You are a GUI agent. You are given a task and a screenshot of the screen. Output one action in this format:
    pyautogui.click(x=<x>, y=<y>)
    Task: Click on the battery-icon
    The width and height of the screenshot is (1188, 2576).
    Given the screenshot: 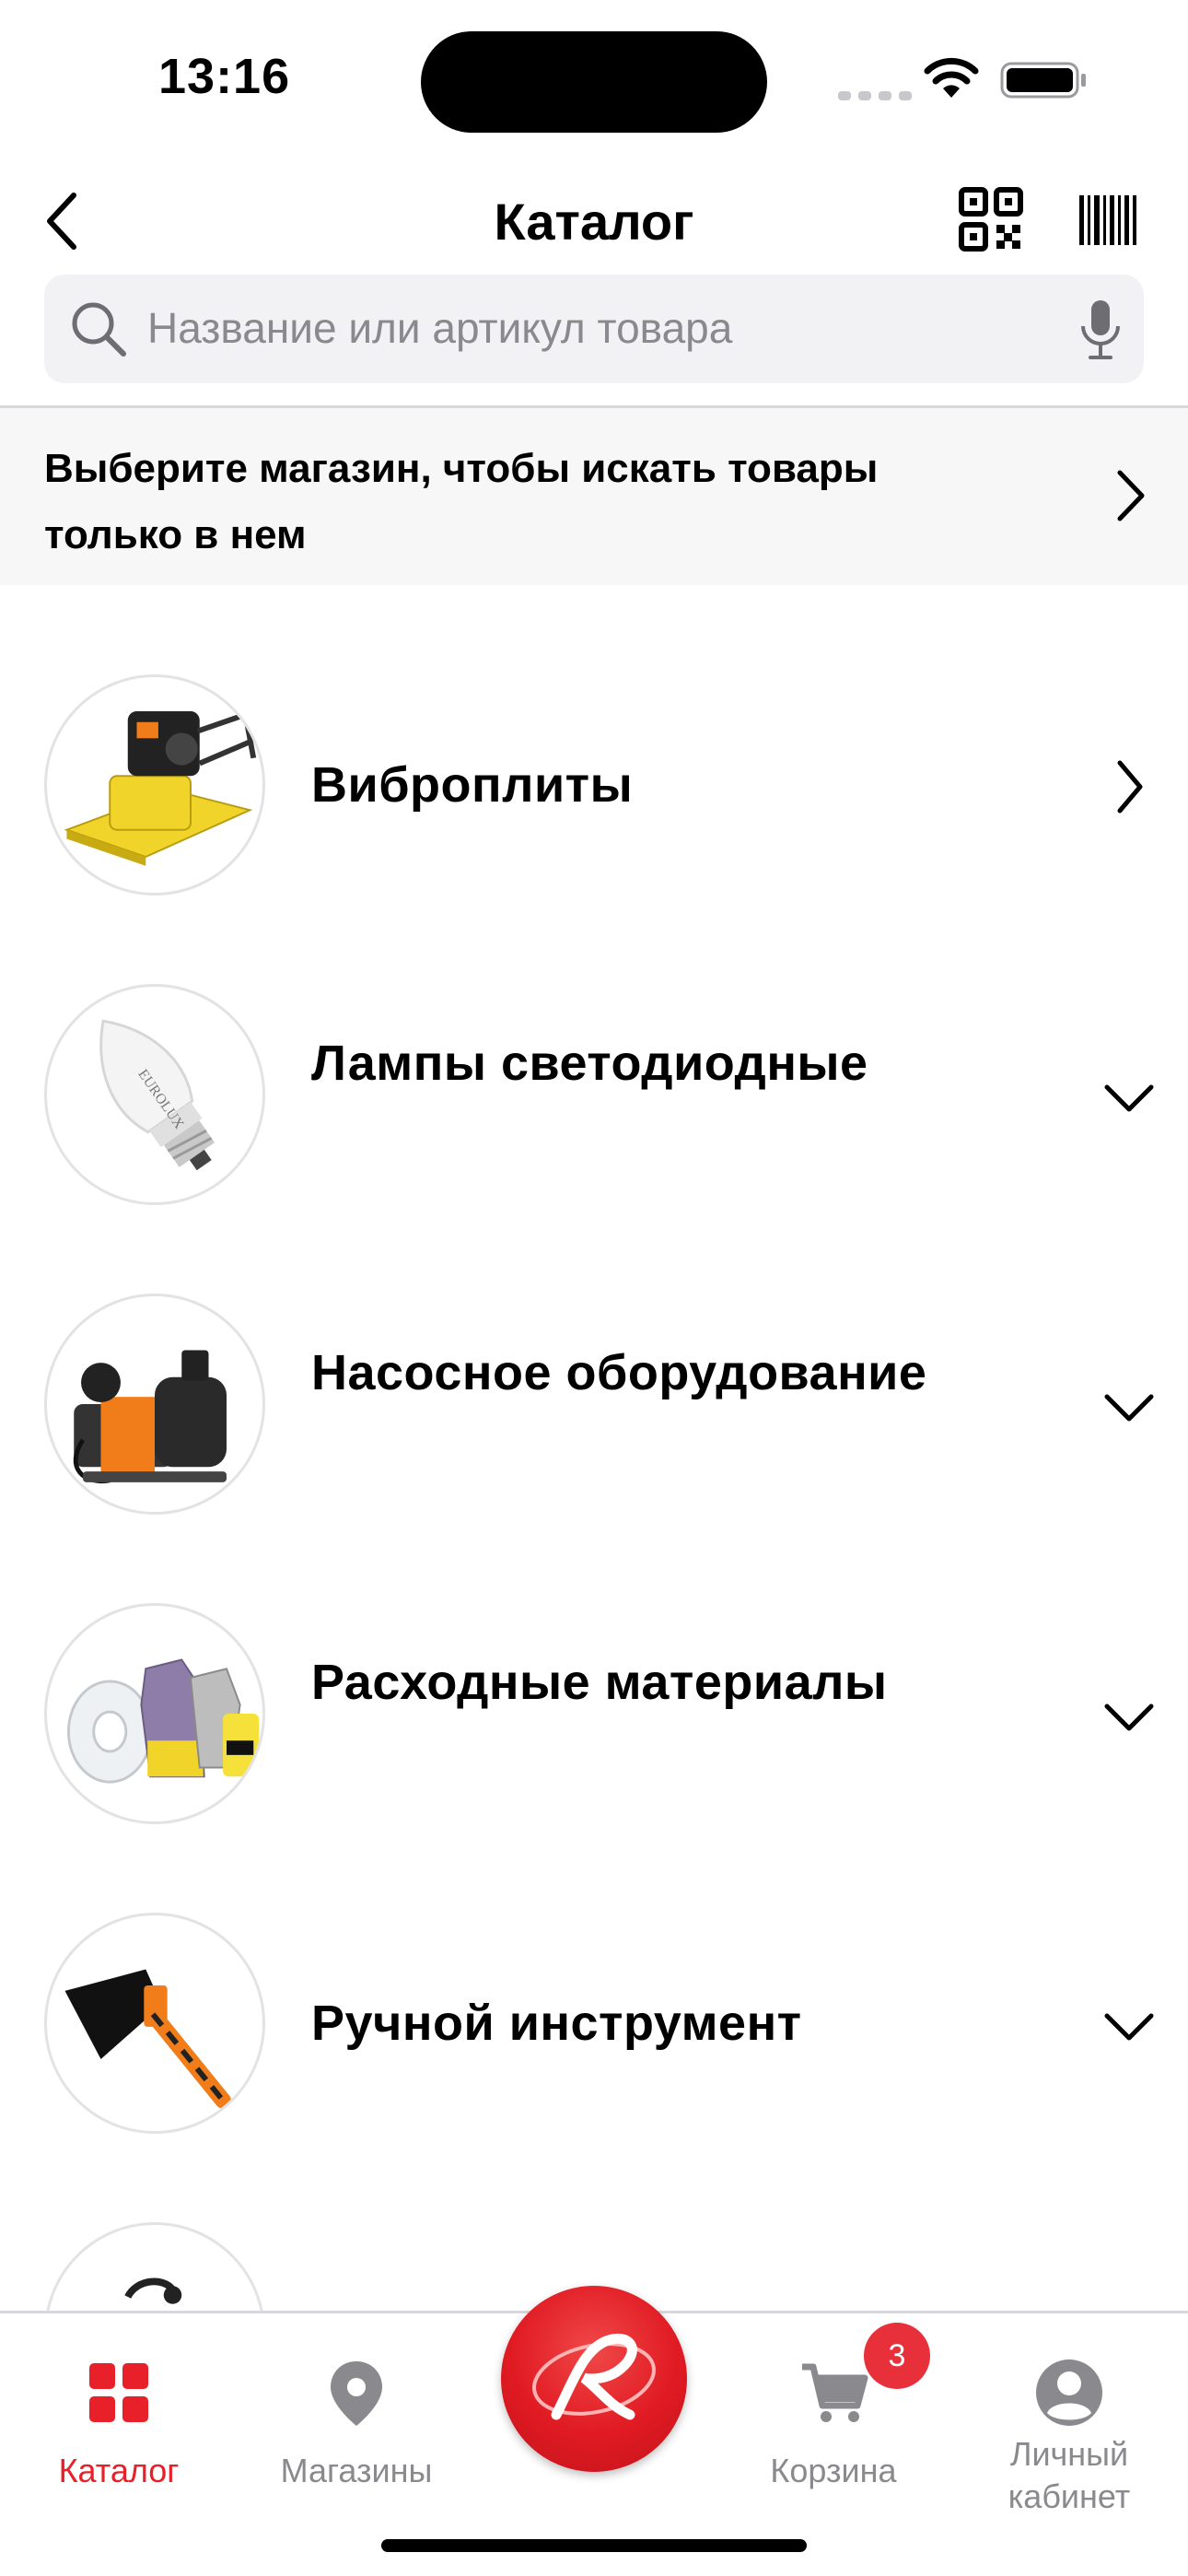 What is the action you would take?
    pyautogui.click(x=1043, y=80)
    